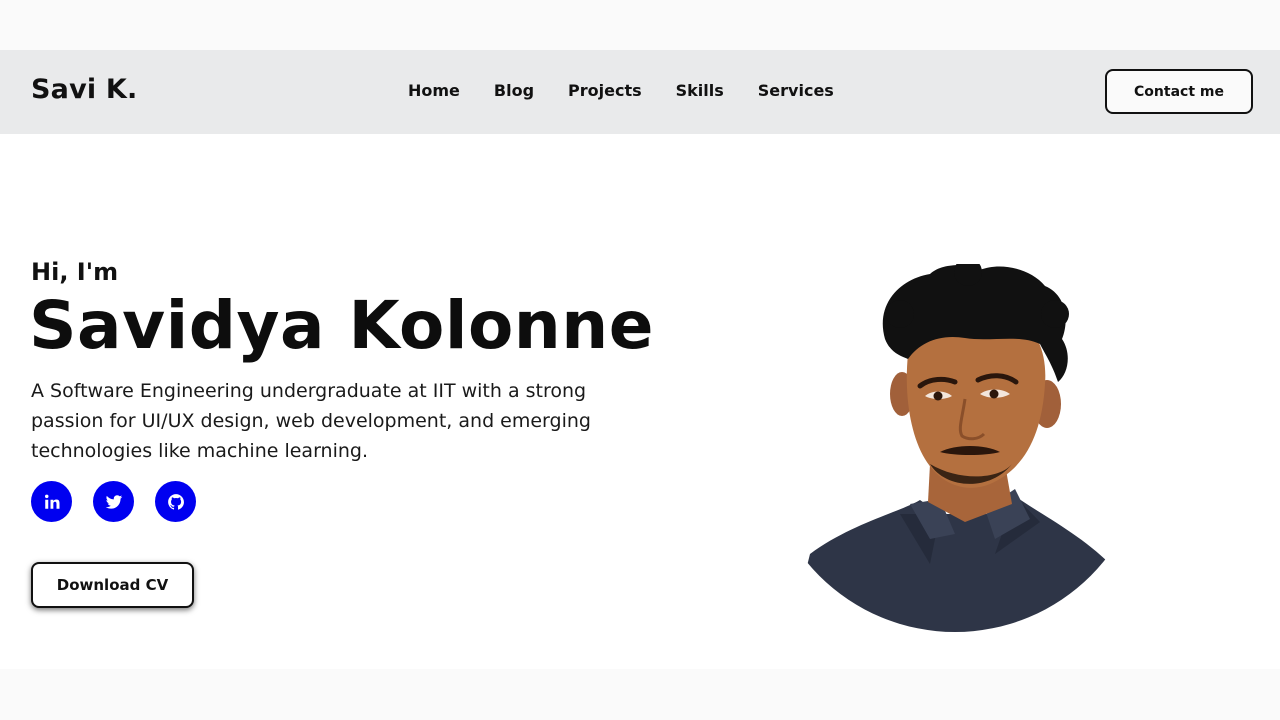 This screenshot has height=720, width=1280. Describe the element at coordinates (434, 90) in the screenshot. I see `nav-link-home: Home` at that location.